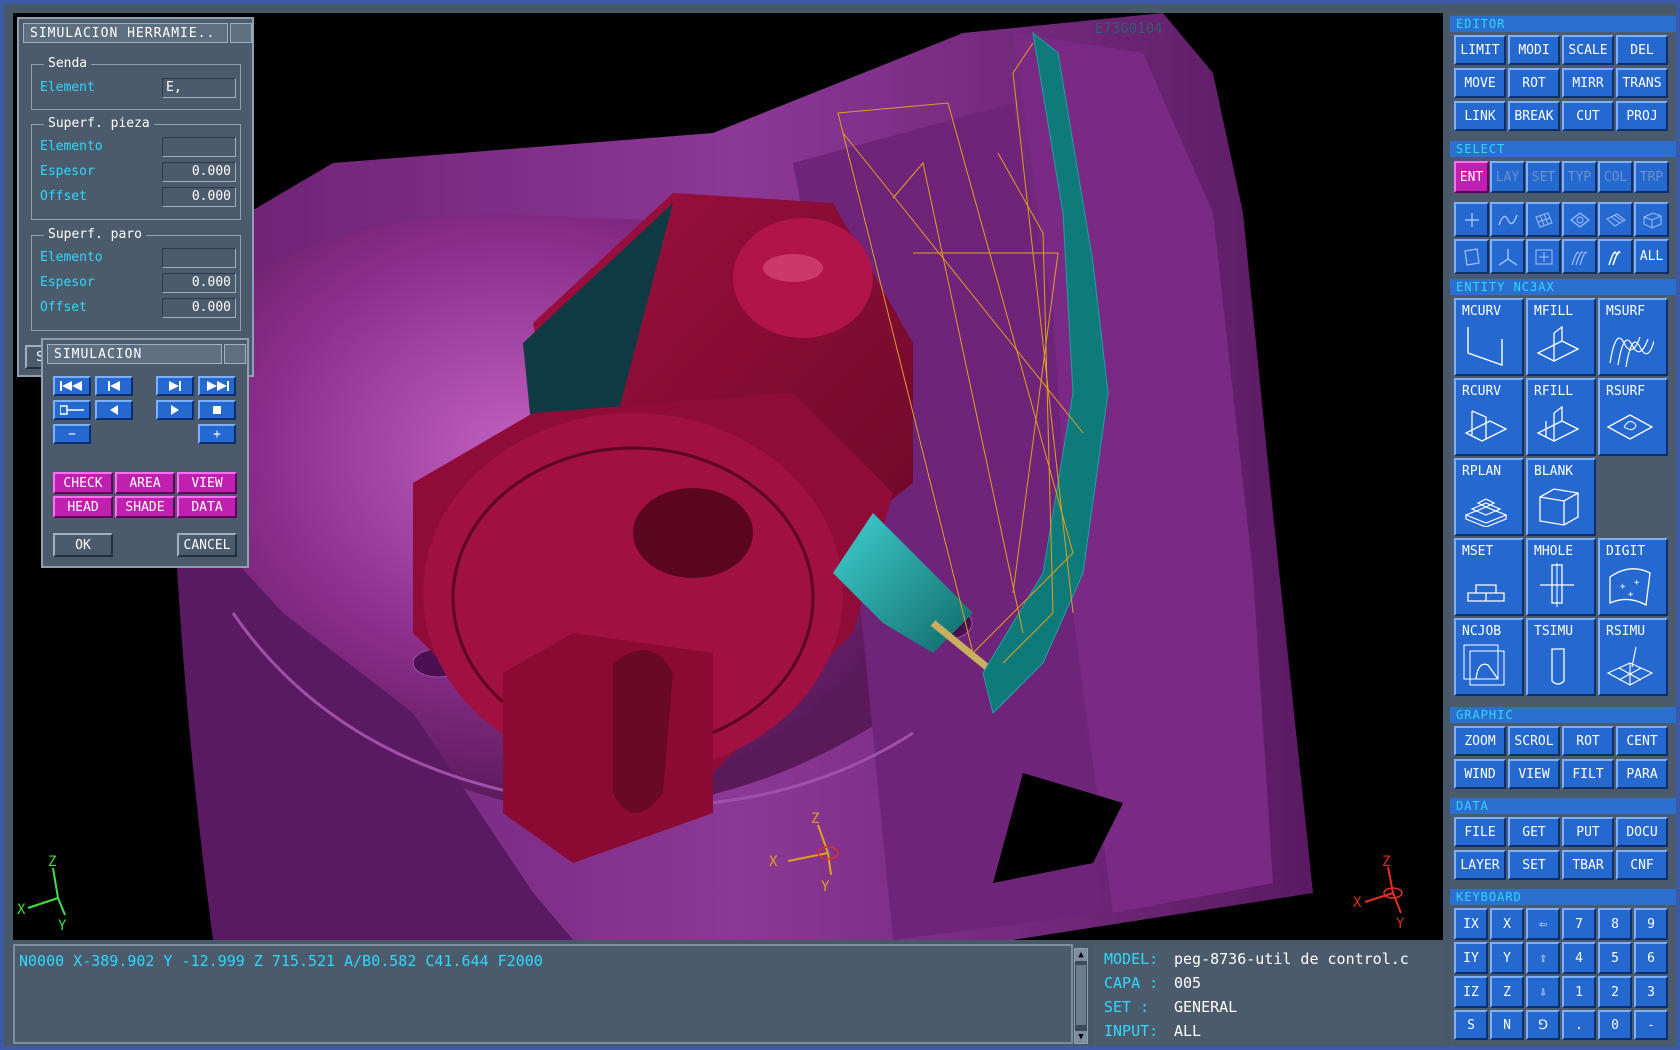 This screenshot has height=1050, width=1680. I want to click on graphic-cent-button: CENT, so click(1642, 741).